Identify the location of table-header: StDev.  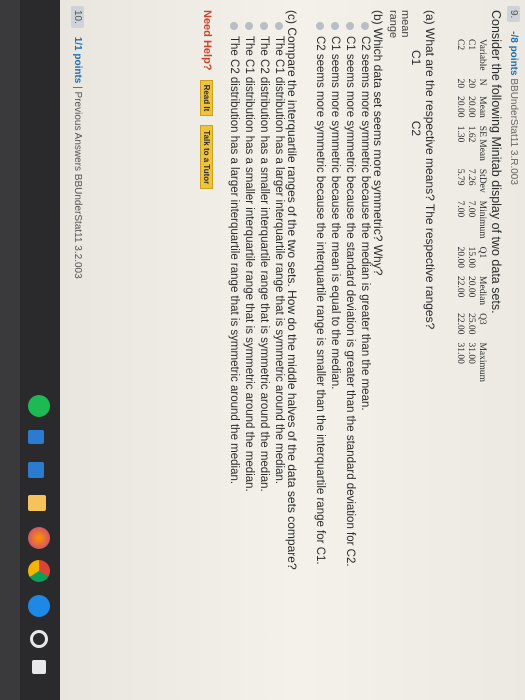
(482, 180).